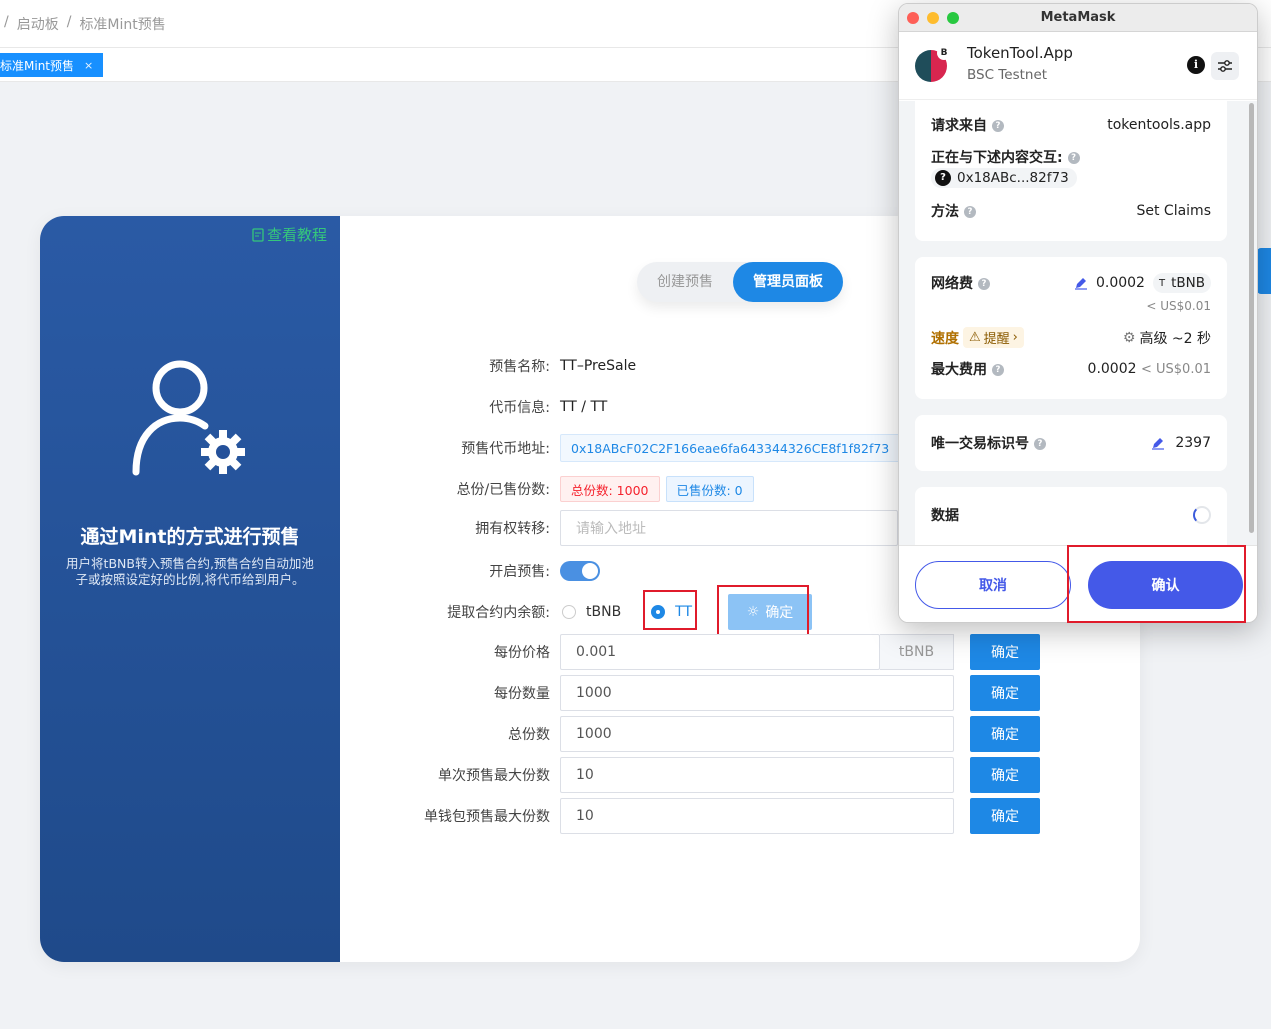 The image size is (1271, 1029). I want to click on fee-usd: < US$0.01, so click(1178, 306).